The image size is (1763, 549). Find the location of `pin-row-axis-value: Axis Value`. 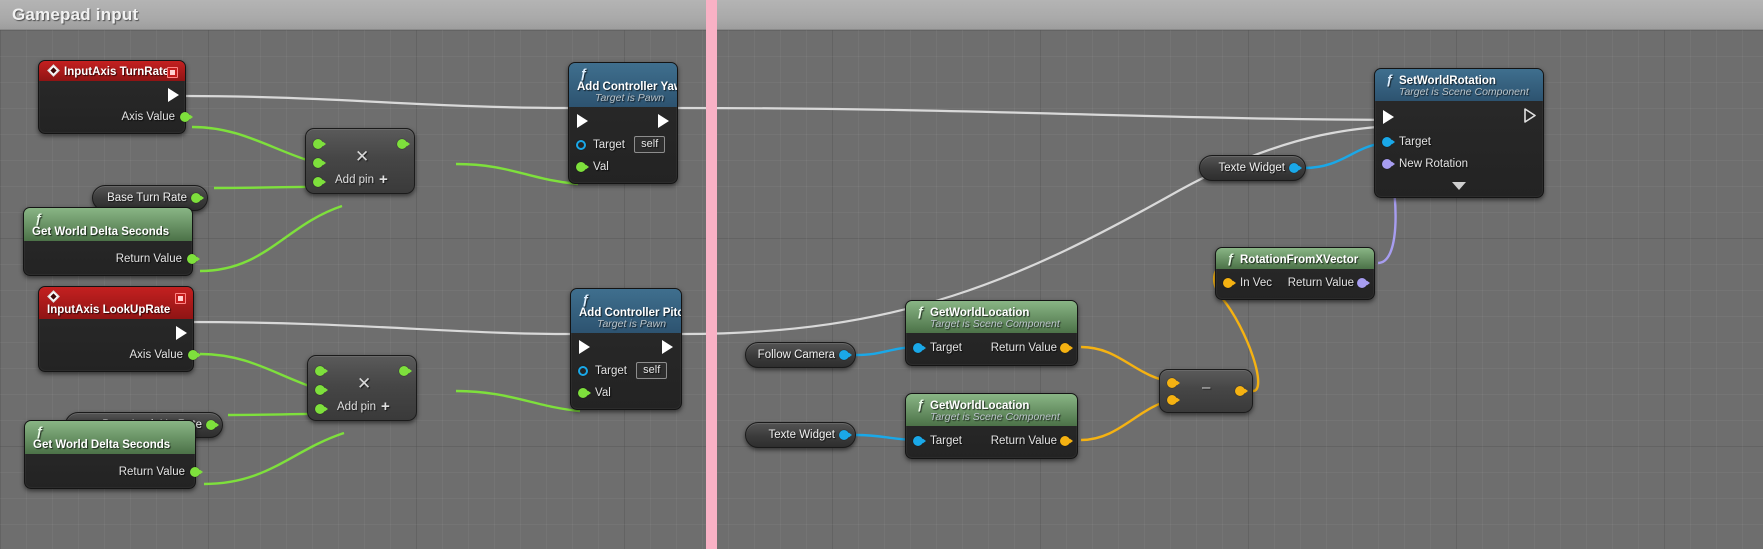

pin-row-axis-value: Axis Value is located at coordinates (116, 117).